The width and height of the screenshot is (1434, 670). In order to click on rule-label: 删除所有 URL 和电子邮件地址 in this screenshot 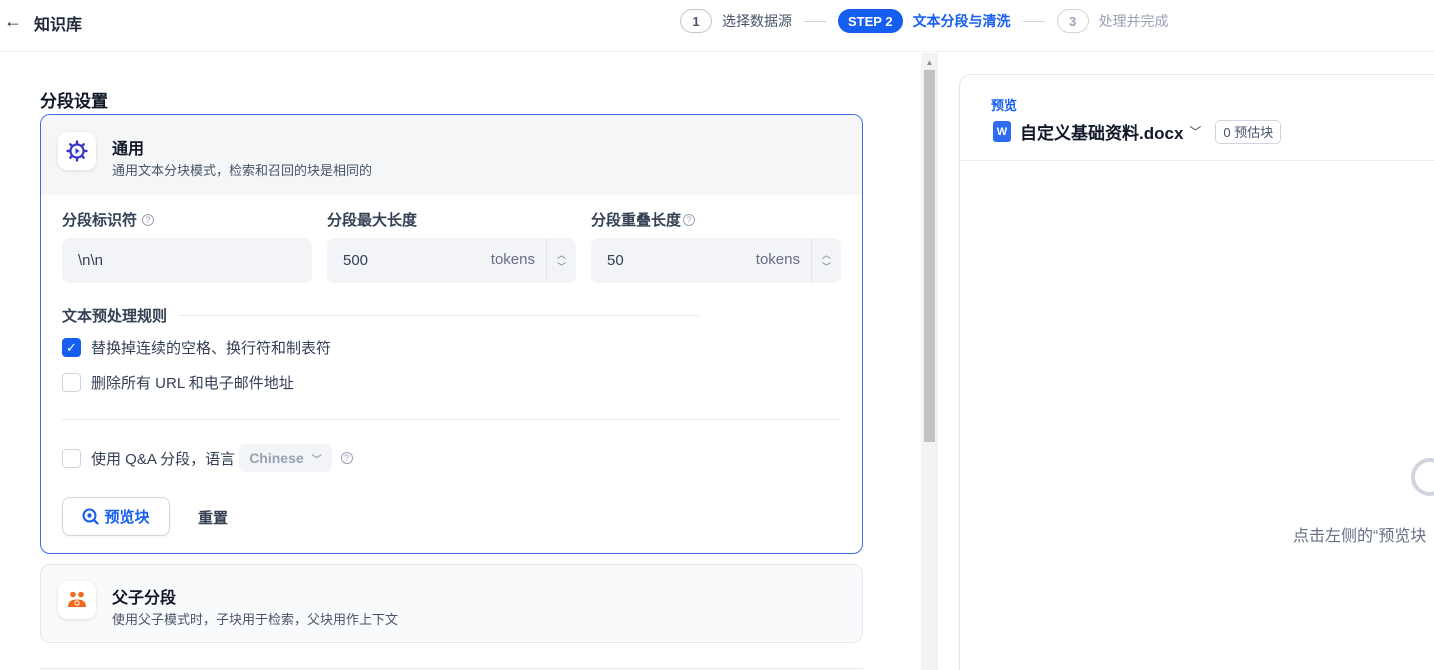, I will do `click(192, 383)`.